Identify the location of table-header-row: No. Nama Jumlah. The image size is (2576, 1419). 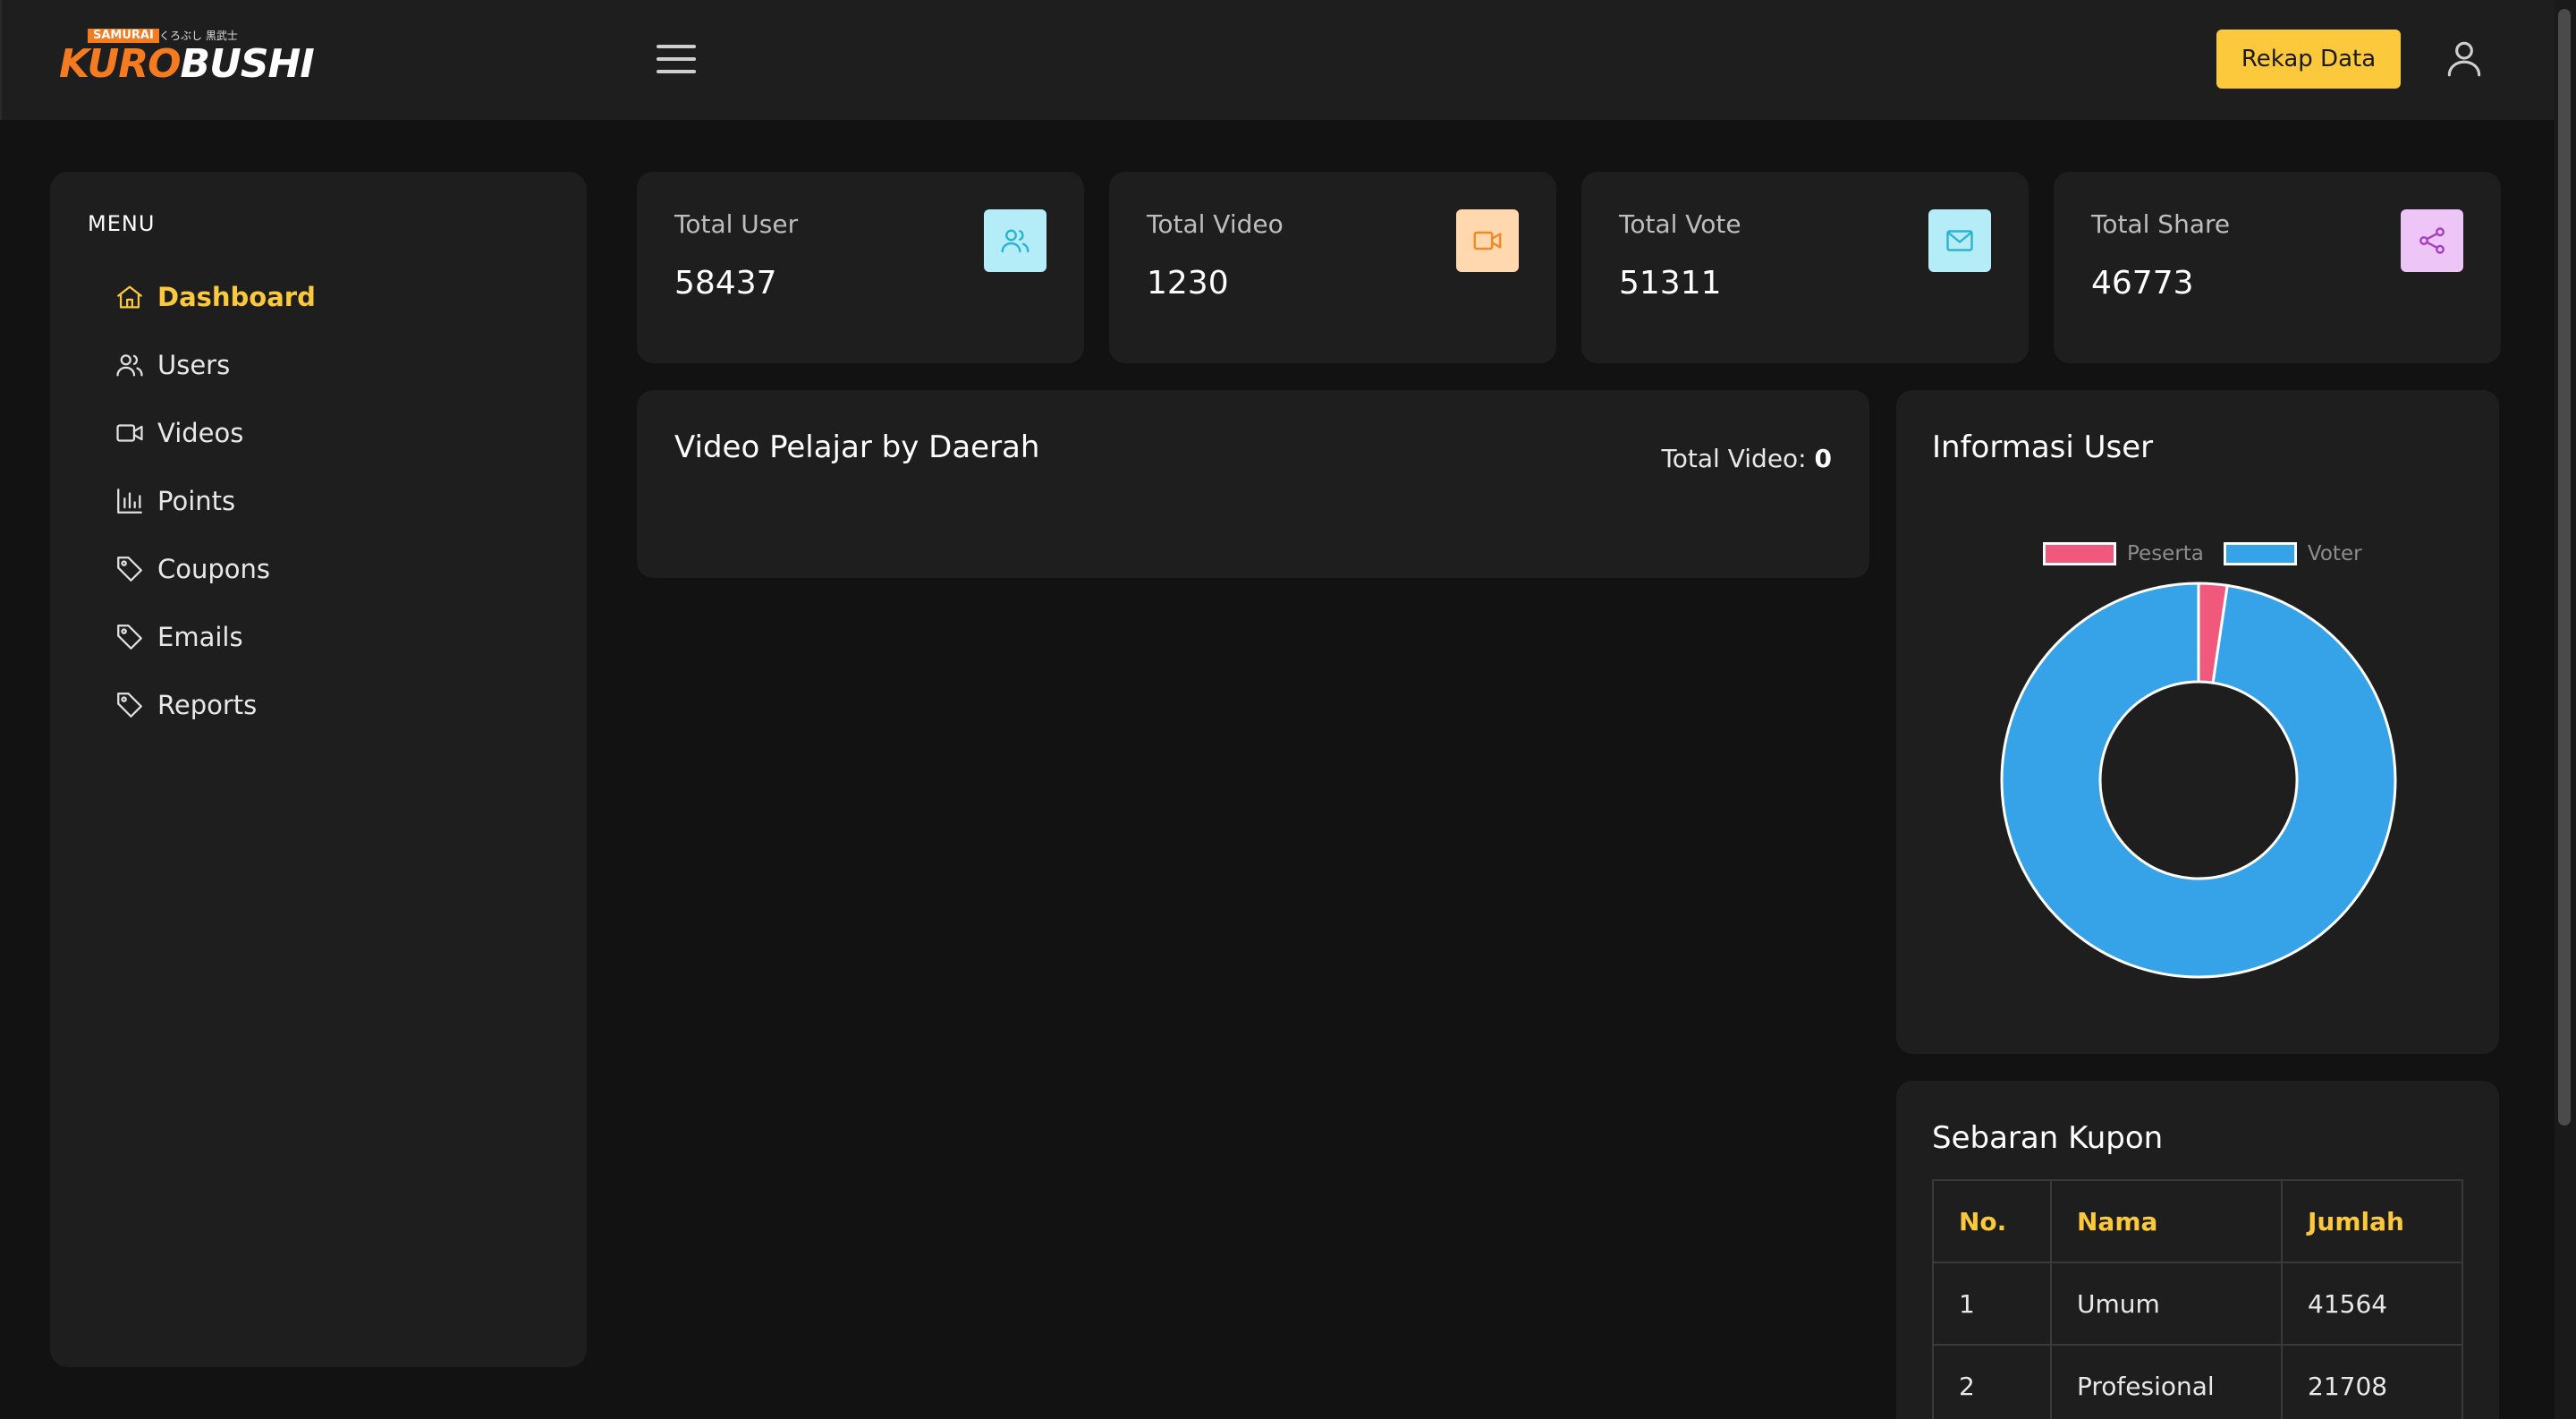
(2197, 1221).